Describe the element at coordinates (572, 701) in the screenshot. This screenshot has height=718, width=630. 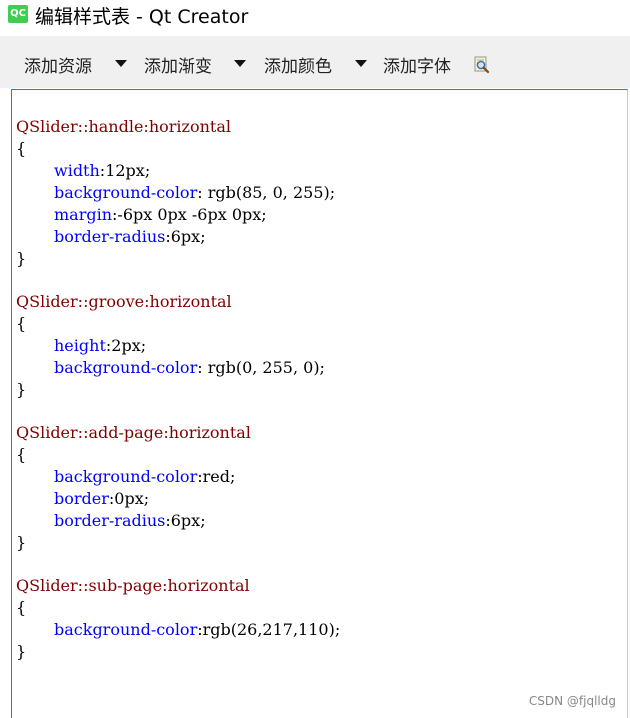
I see `csdn-watermark: CSDN @fjqlldg` at that location.